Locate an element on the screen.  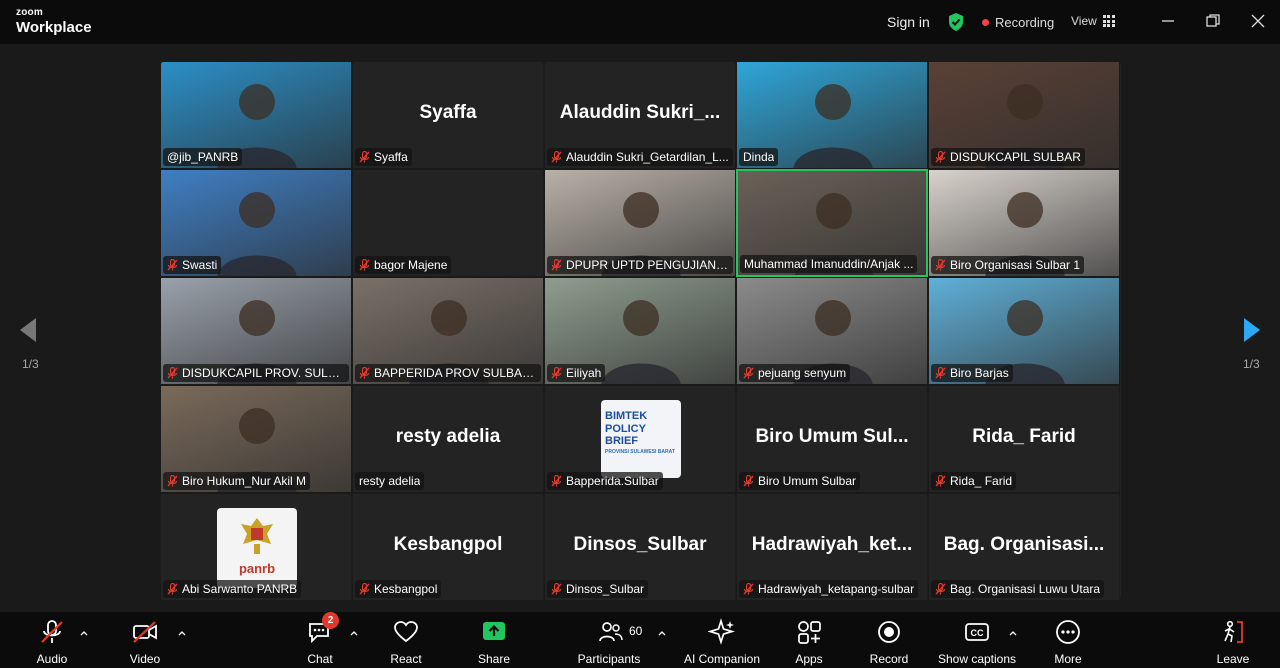
participant-label: Syaffa is located at coordinates (391, 157).